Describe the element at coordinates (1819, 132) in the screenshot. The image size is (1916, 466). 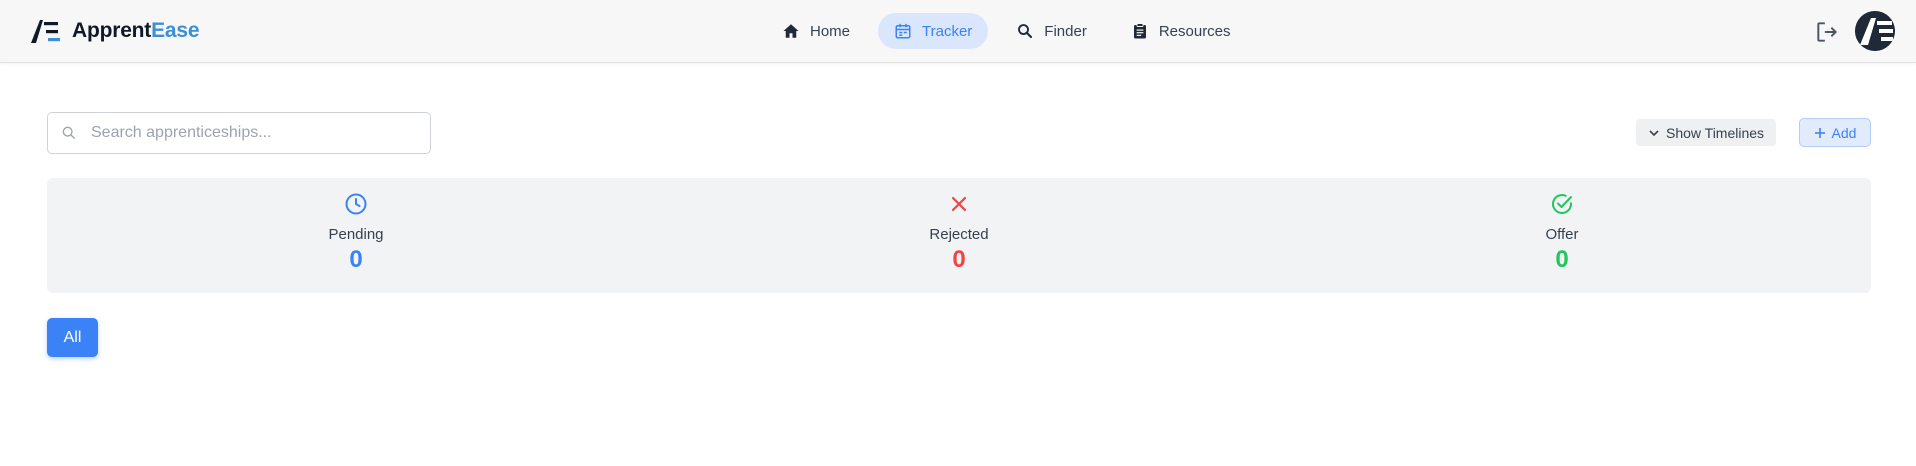
I see `plus-icon` at that location.